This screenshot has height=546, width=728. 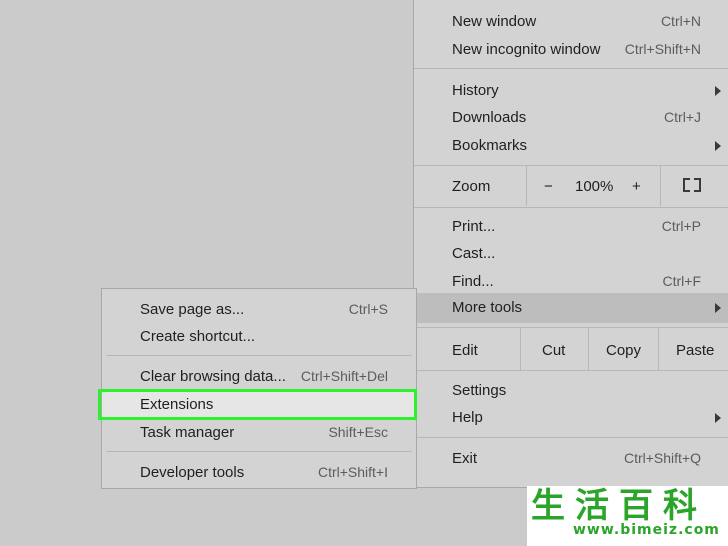 I want to click on submenu-item-task-manager: Task manager Shift+Esc, so click(x=259, y=432).